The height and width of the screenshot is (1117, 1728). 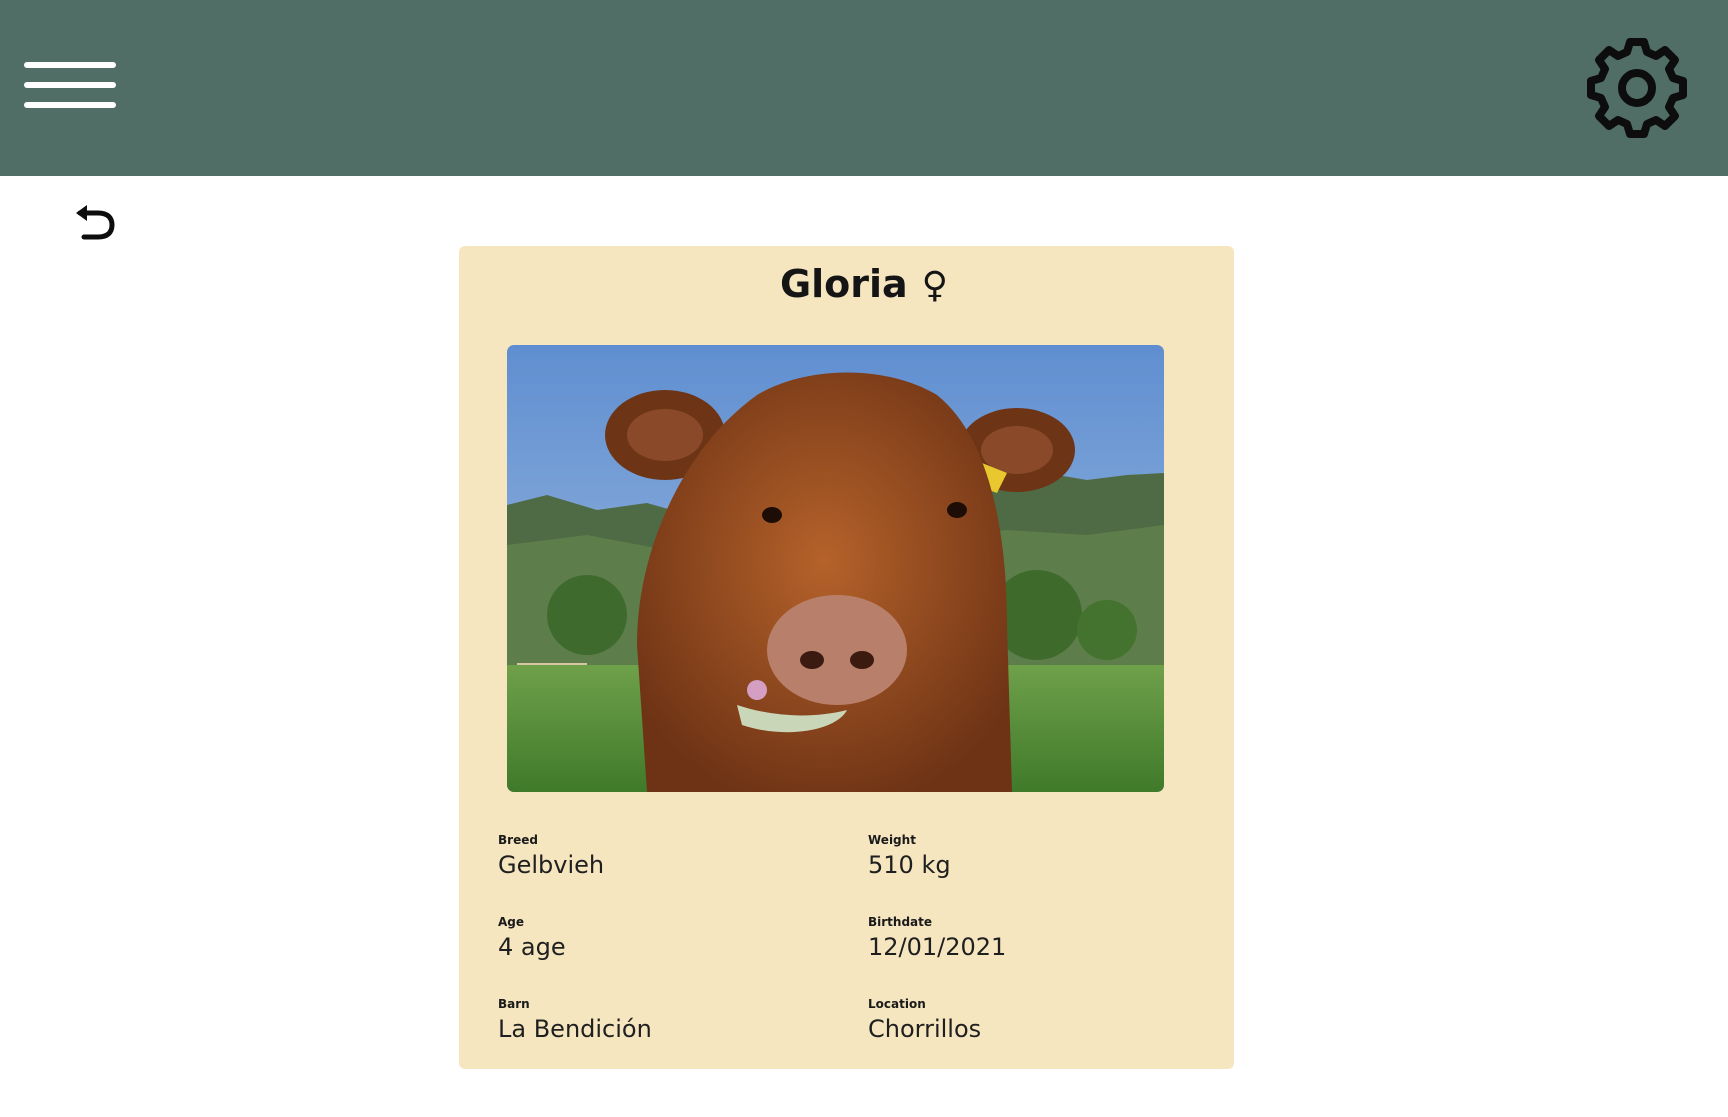 I want to click on weight-label: Weight, so click(x=892, y=840).